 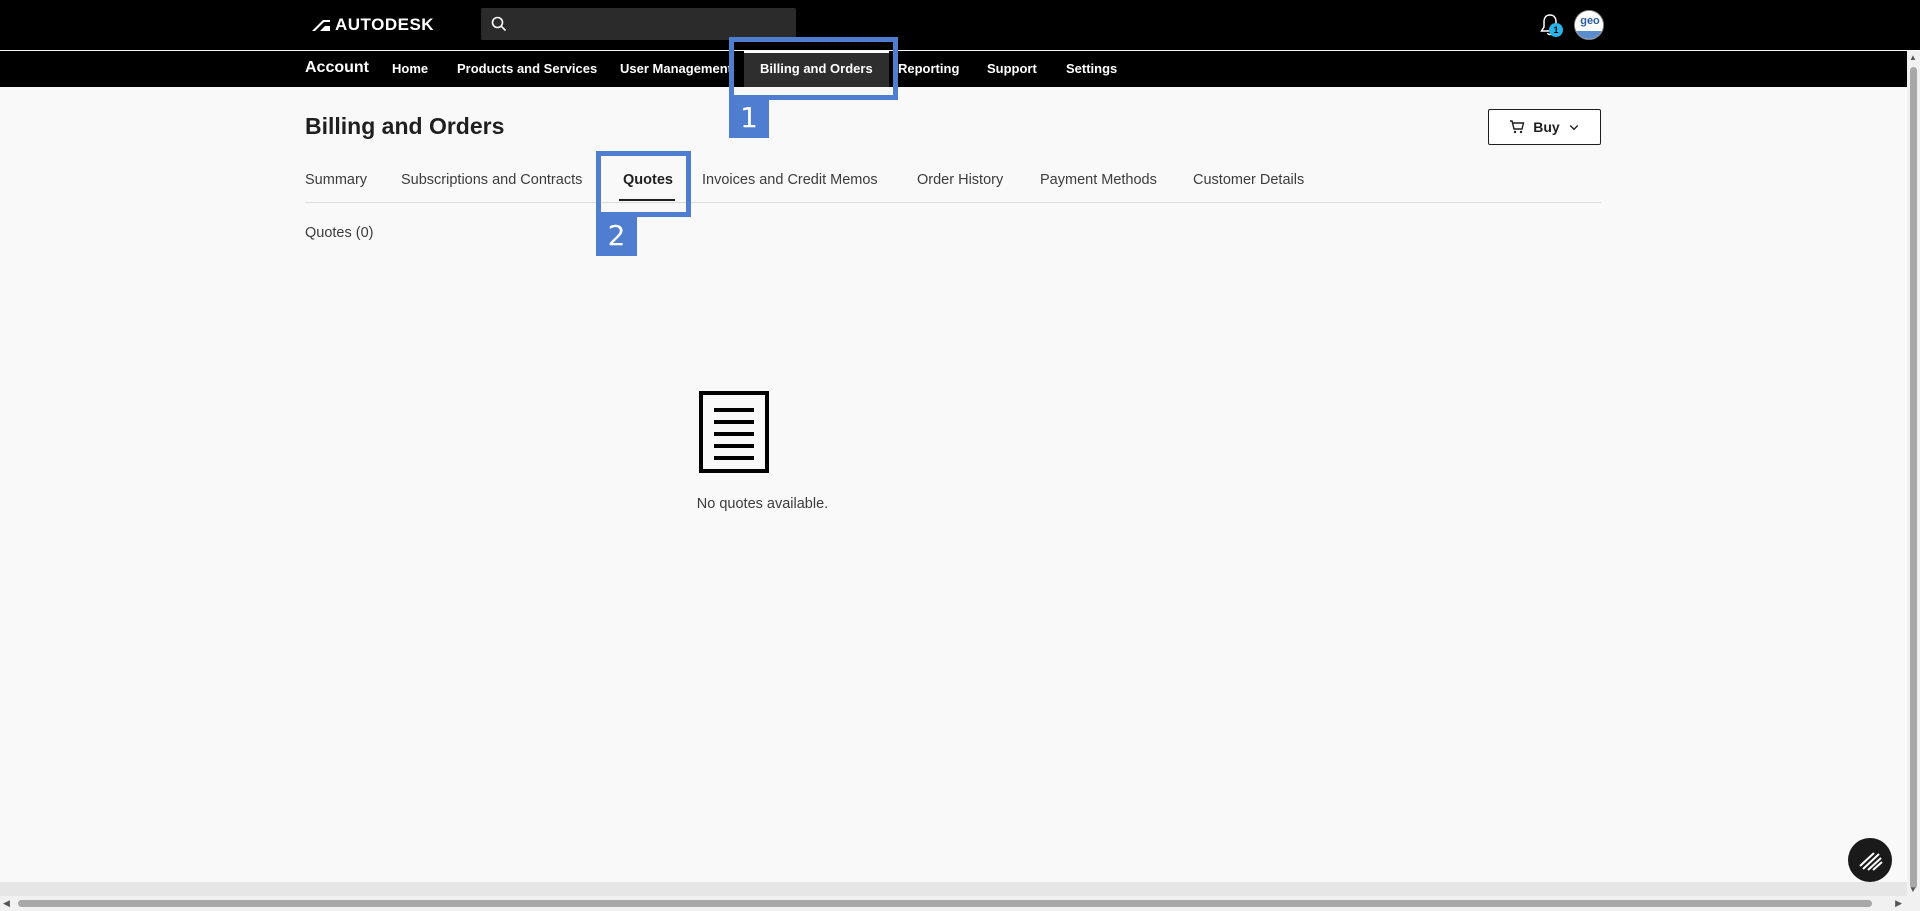 I want to click on tab-order-history: Order History, so click(x=960, y=180).